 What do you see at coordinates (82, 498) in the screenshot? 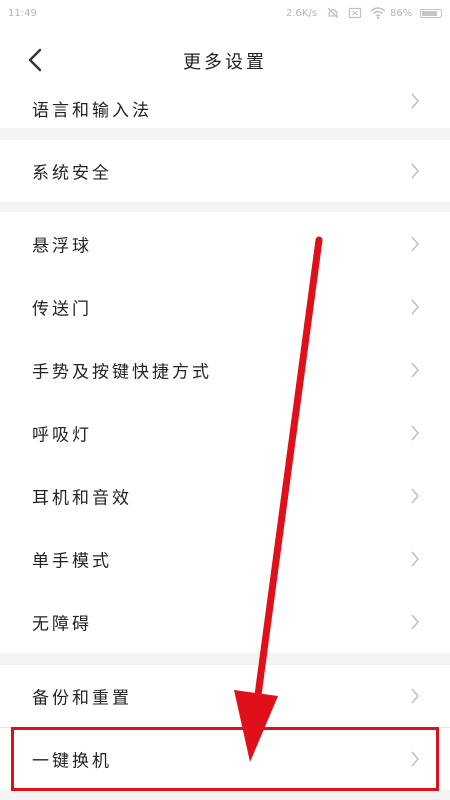
I see `settings-item-label: 耳机和音效` at bounding box center [82, 498].